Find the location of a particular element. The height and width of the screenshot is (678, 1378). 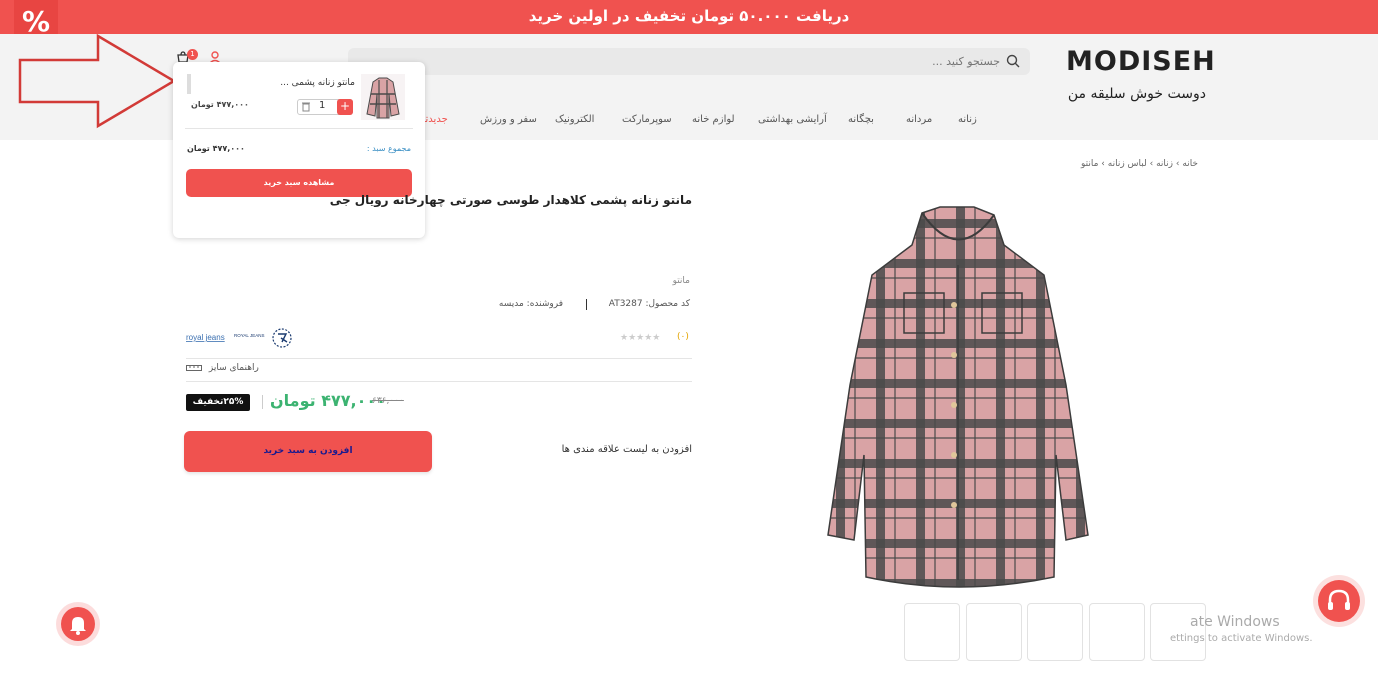

product-seller: فروشنده: مدیسه is located at coordinates (530, 304).